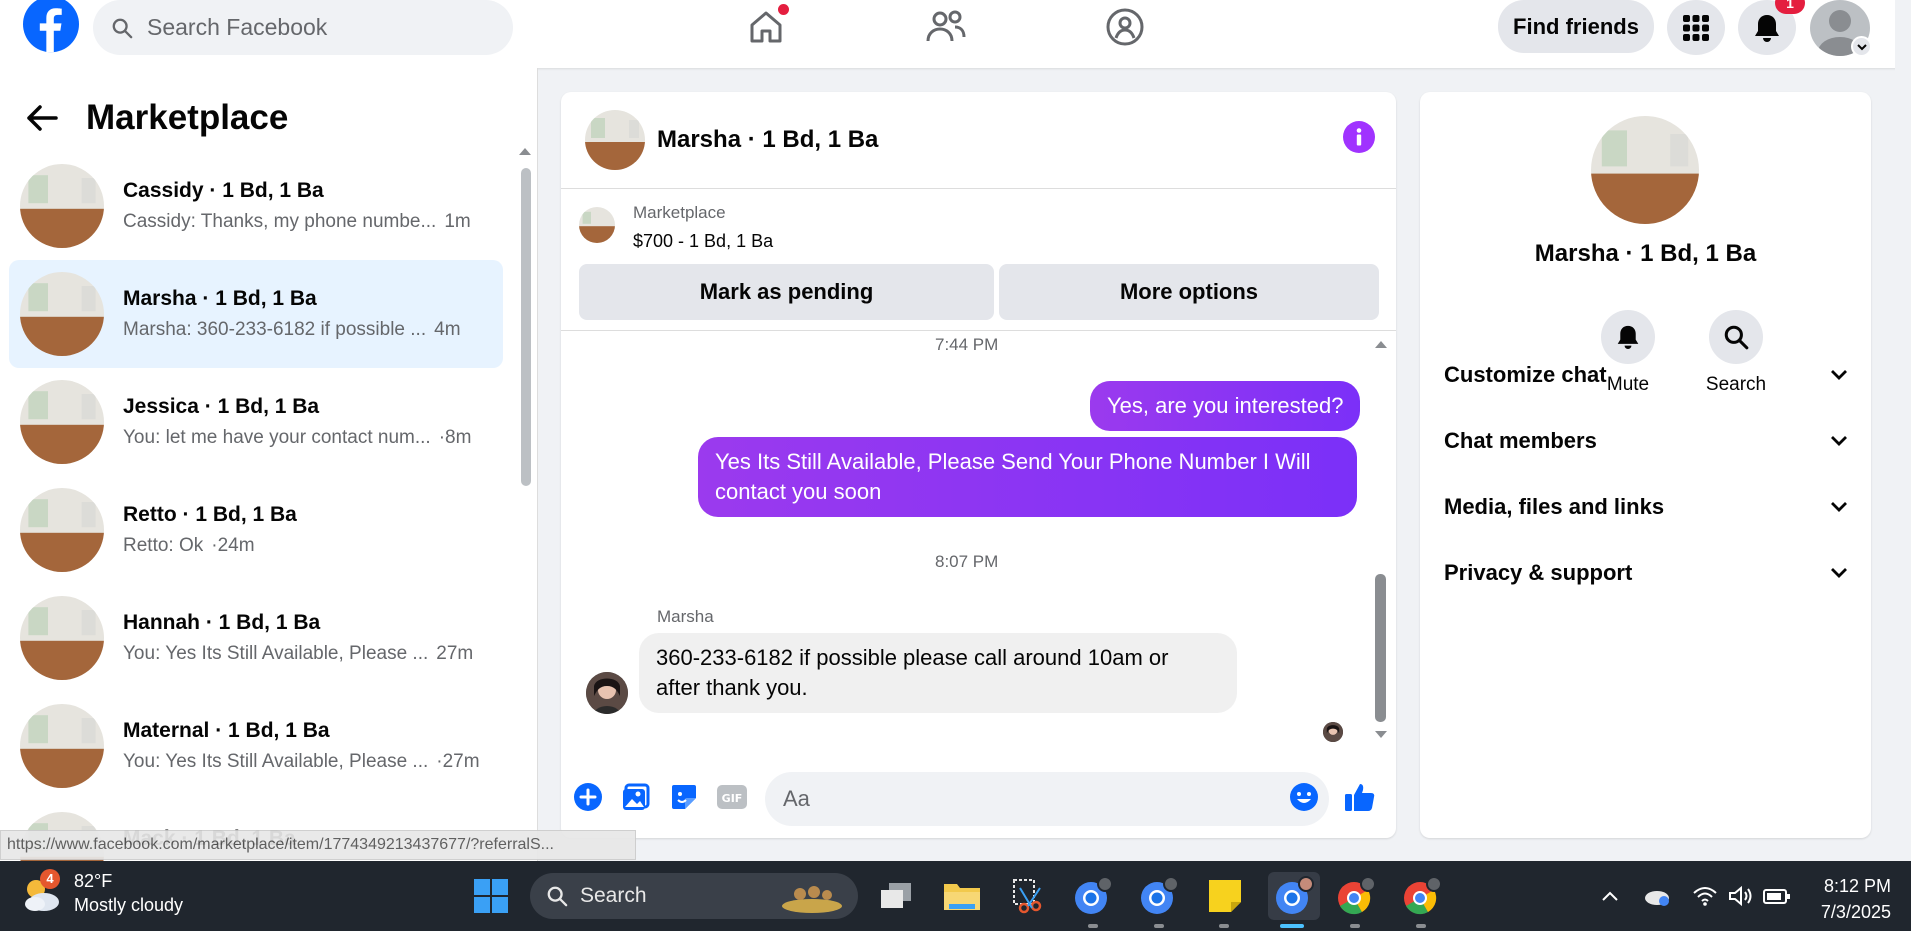  I want to click on section-label: Chat members, so click(1520, 440).